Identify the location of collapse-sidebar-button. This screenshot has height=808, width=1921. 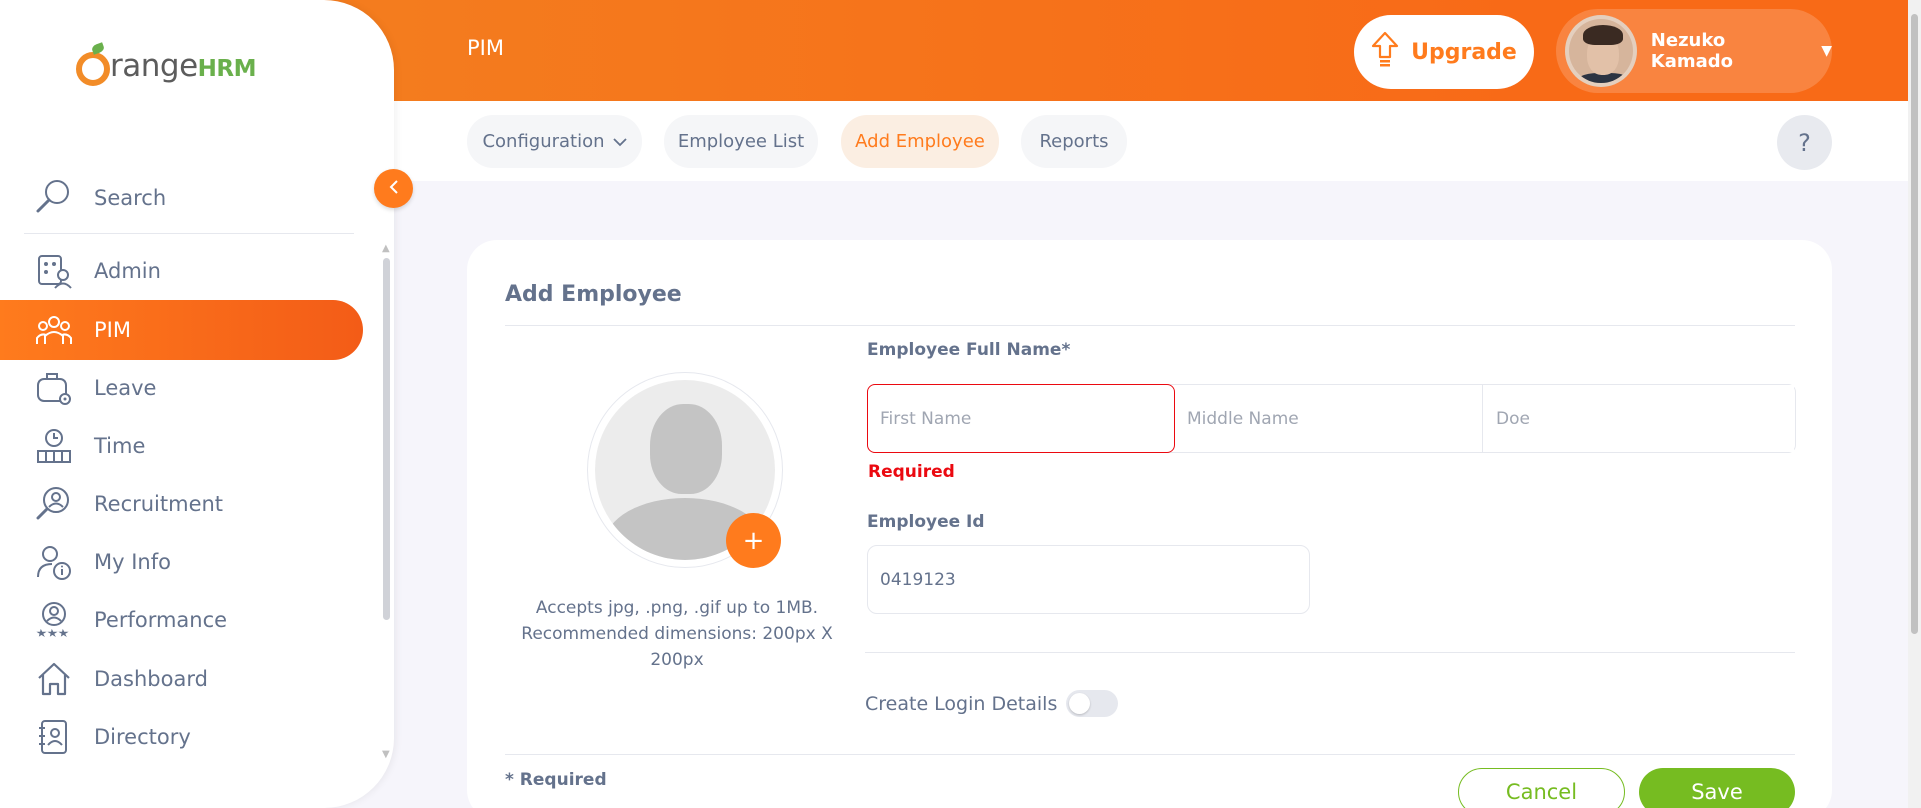
(393, 188).